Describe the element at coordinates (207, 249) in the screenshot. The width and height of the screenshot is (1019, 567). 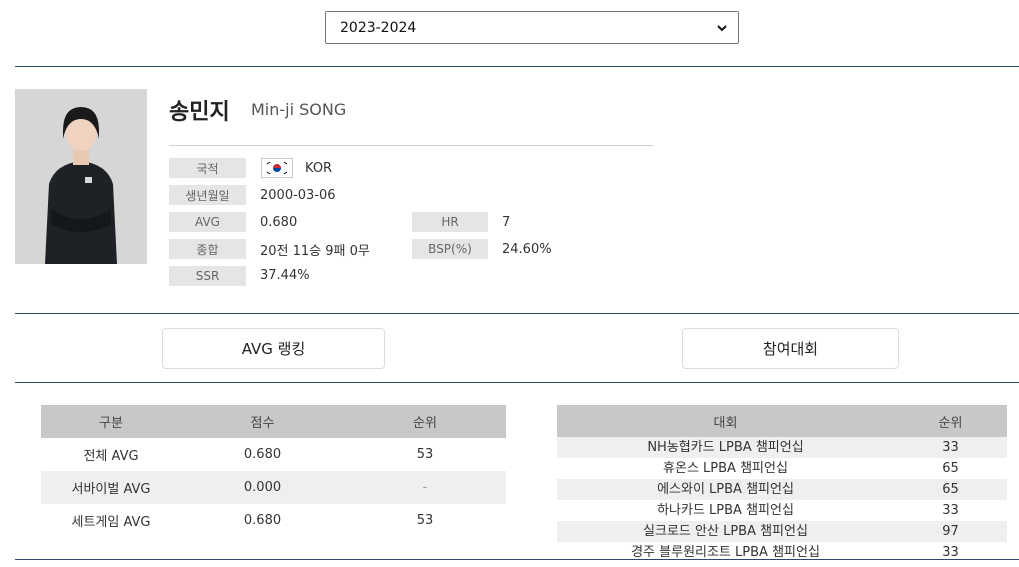
I see `label-record: 종합` at that location.